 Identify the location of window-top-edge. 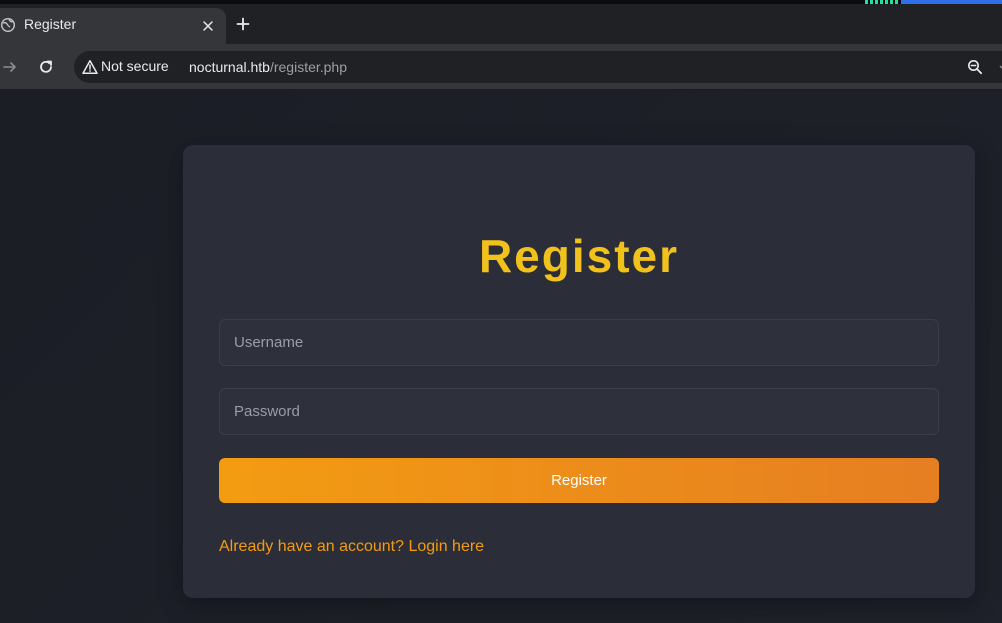
(501, 2).